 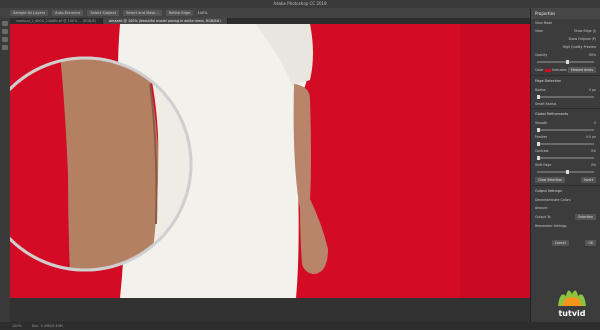 What do you see at coordinates (543, 217) in the screenshot?
I see `output-to-label: Output To` at bounding box center [543, 217].